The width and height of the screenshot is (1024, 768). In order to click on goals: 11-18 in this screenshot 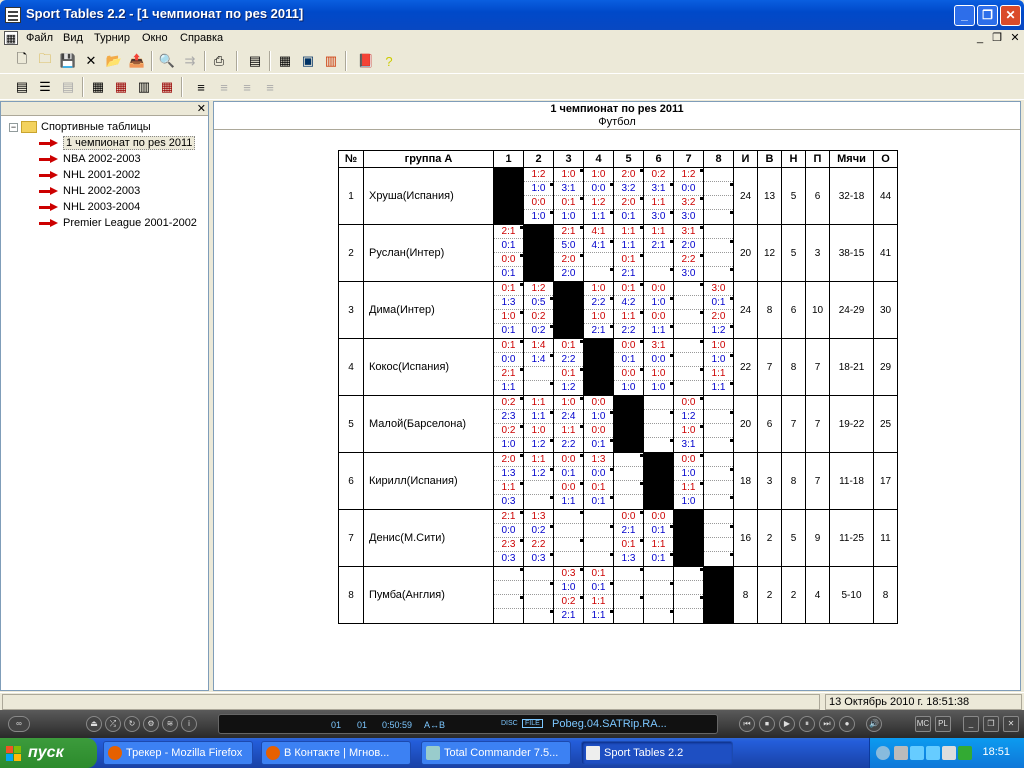, I will do `click(851, 481)`.